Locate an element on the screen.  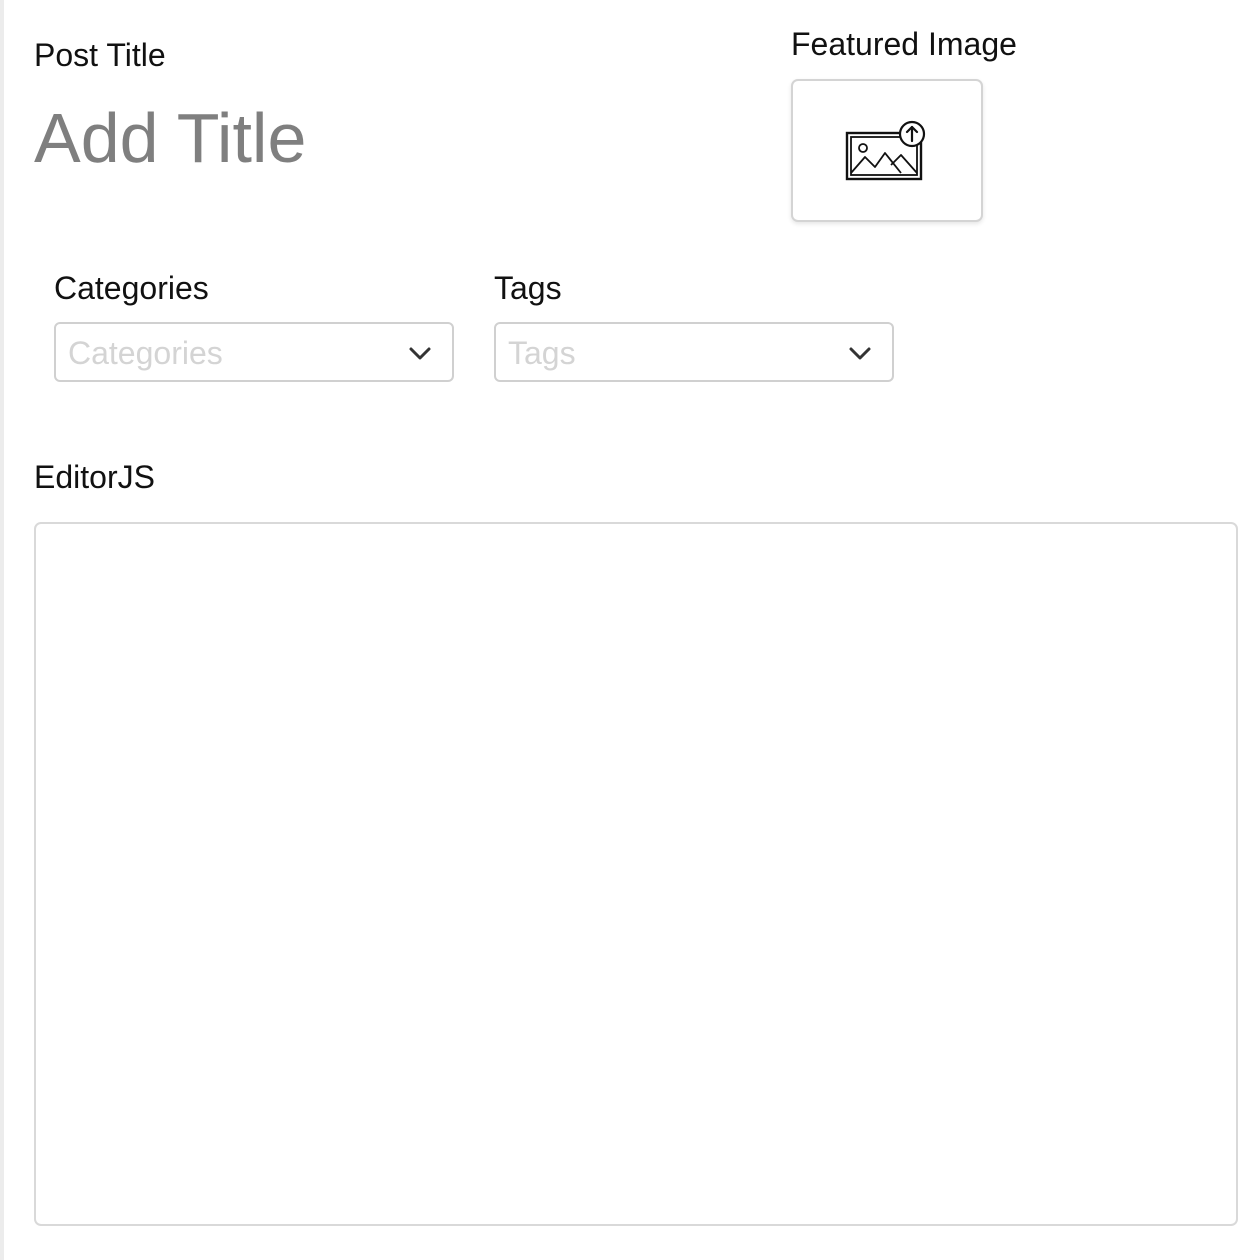
post-title-label: Post Title is located at coordinates (100, 55).